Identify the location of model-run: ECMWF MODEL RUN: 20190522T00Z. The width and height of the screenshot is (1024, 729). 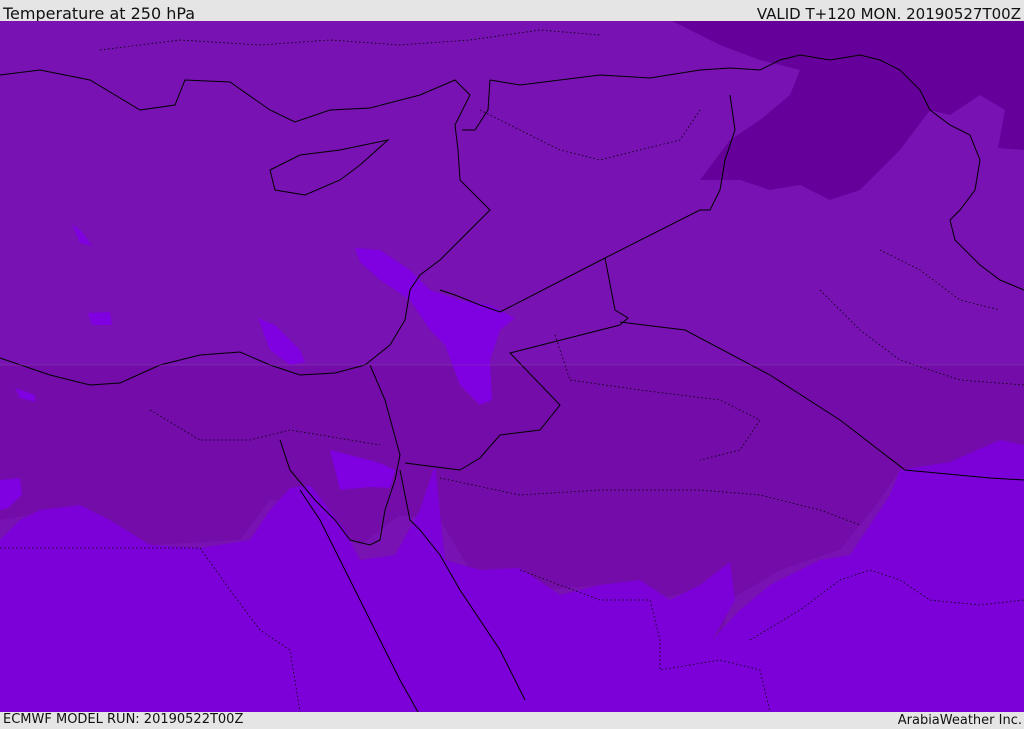
(123, 719).